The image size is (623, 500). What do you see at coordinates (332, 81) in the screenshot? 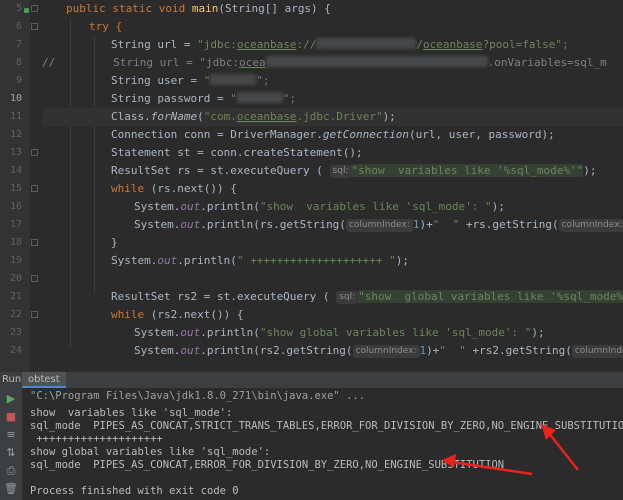
I see `code-line-9: String user = " ";` at bounding box center [332, 81].